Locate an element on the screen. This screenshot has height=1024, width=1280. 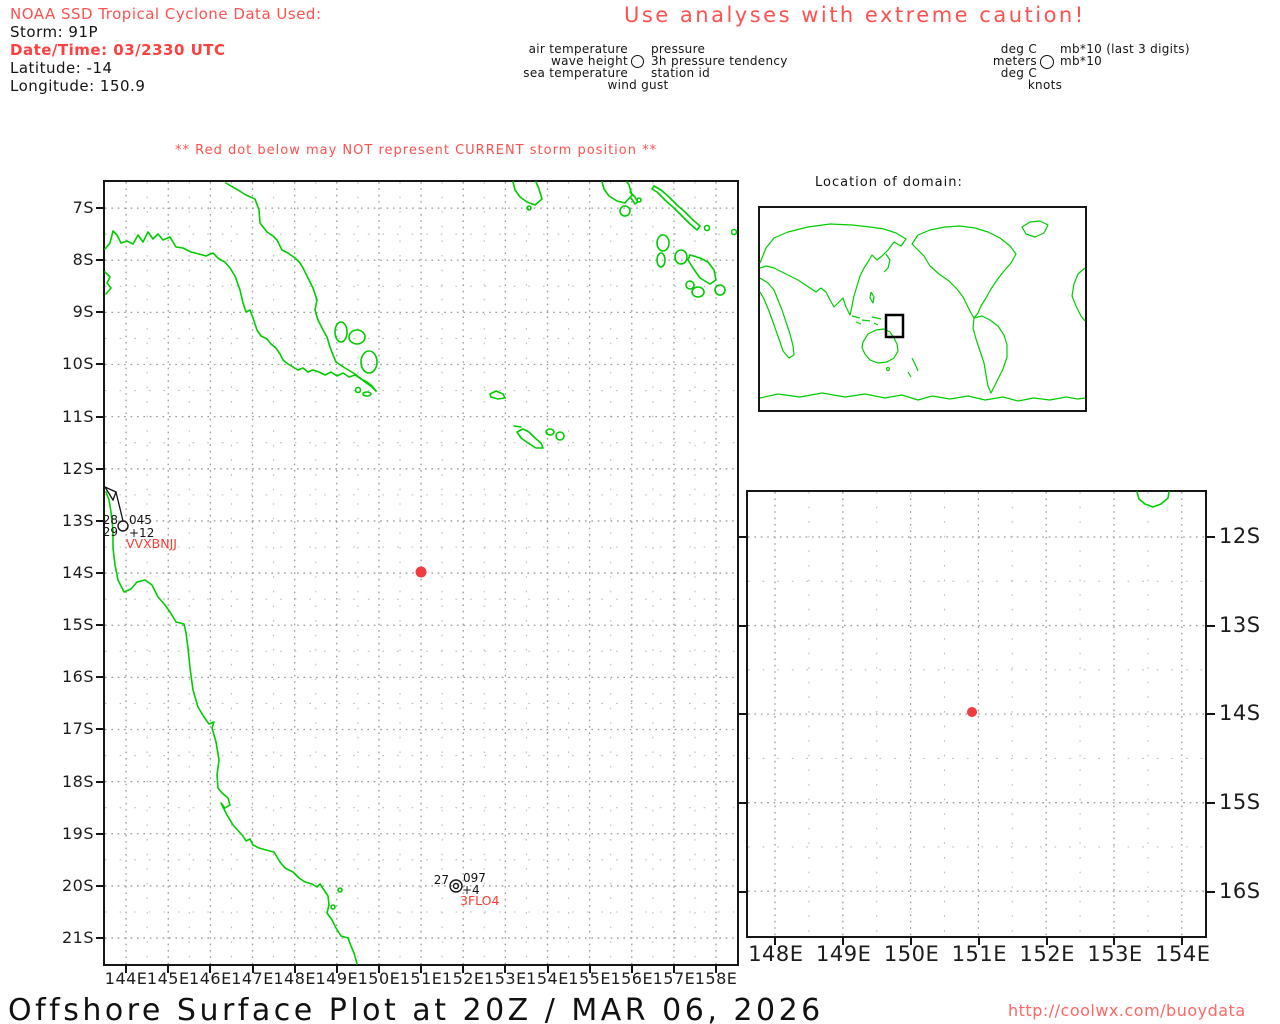
noaa-data-line: NOAA SSD Tropical Cyclone Data Used: is located at coordinates (166, 14).